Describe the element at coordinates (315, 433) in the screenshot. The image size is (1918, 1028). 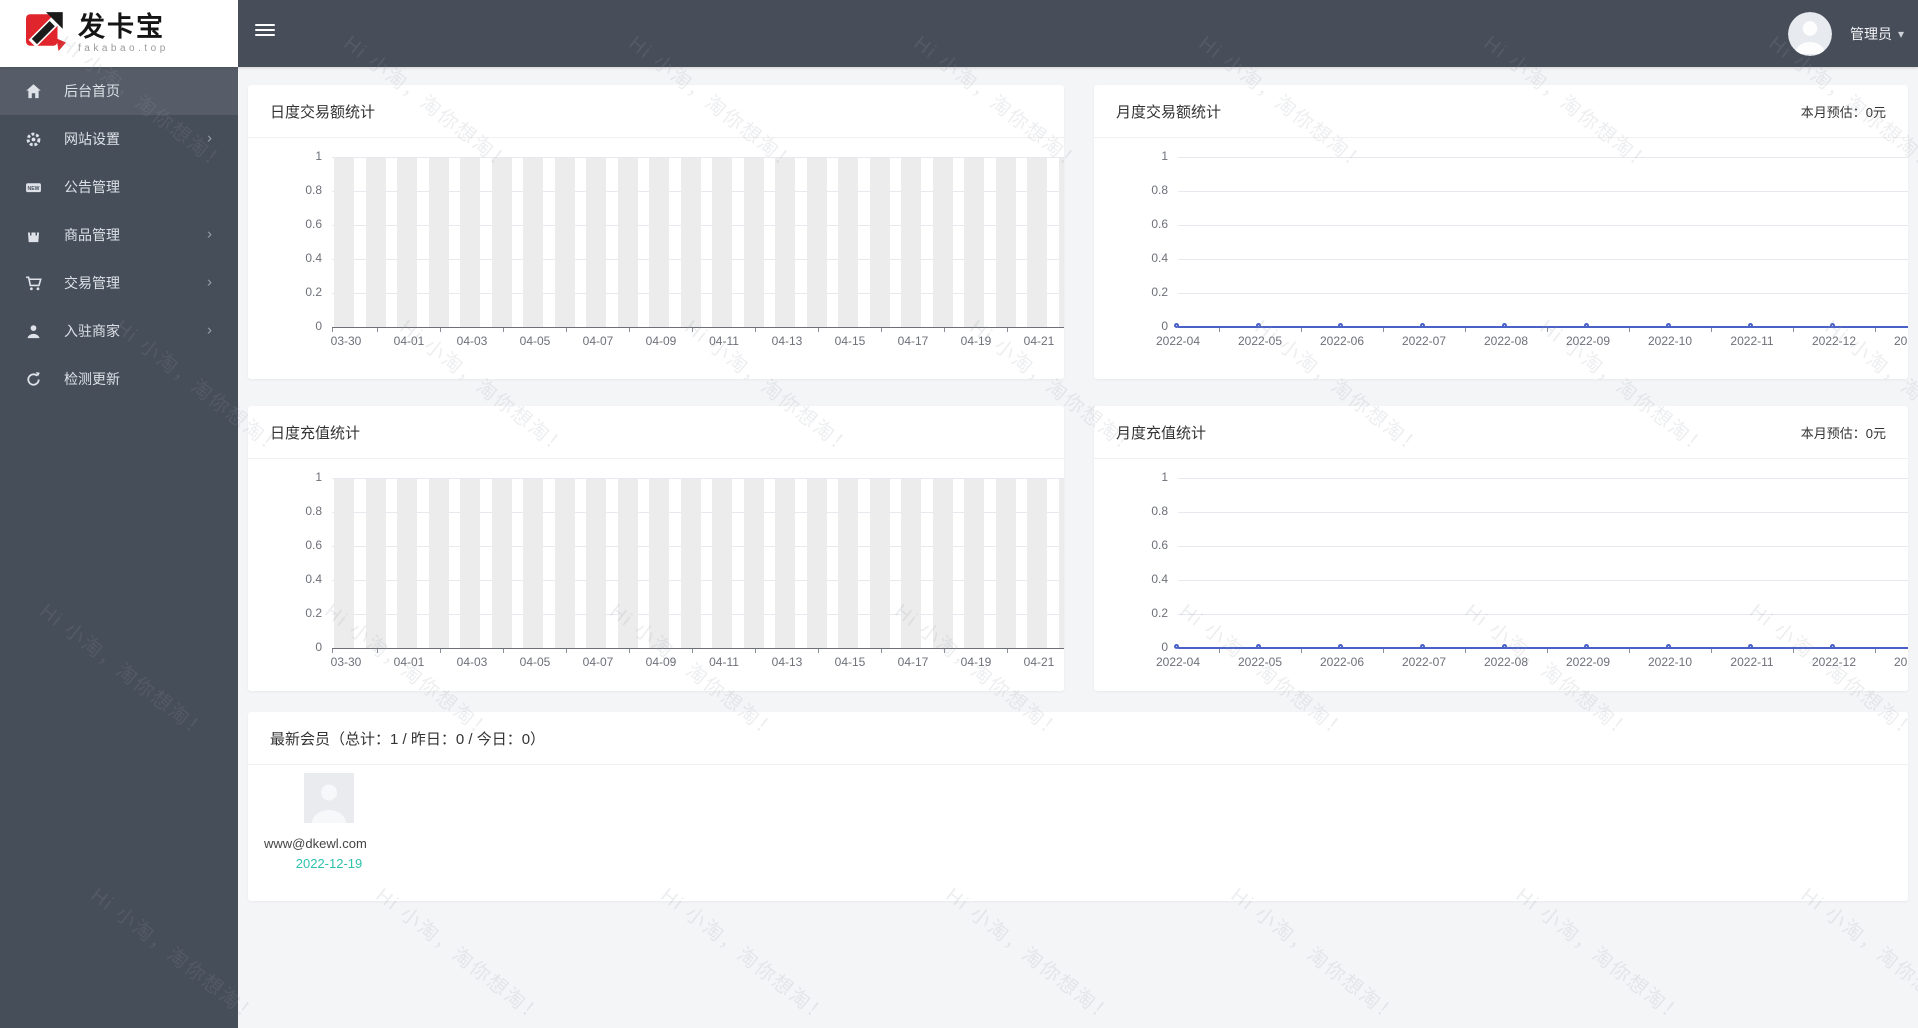
I see `card-title: 日度充值统计` at that location.